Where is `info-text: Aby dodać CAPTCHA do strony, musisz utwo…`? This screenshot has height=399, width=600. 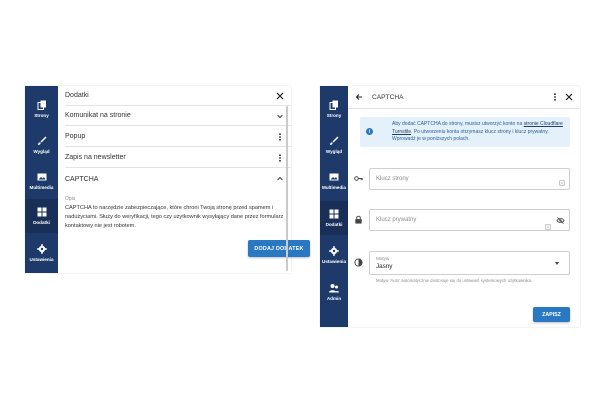
info-text: Aby dodać CAPTCHA do strony, musisz utwo… is located at coordinates (479, 132).